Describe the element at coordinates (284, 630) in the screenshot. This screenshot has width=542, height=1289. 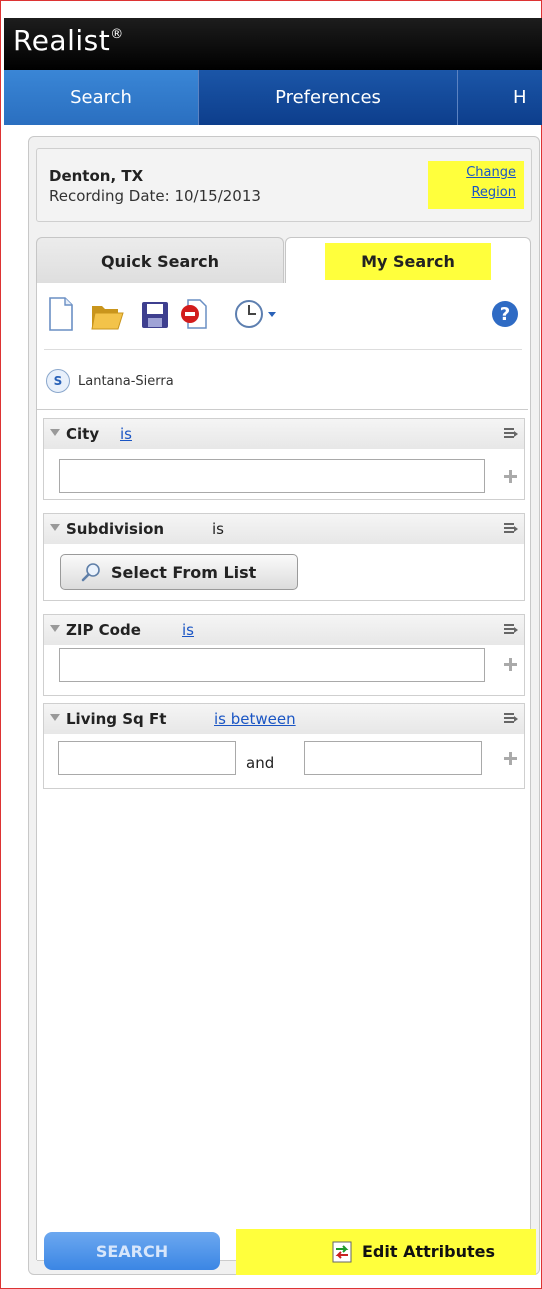
I see `criterion-header: ZIP Code is` at that location.